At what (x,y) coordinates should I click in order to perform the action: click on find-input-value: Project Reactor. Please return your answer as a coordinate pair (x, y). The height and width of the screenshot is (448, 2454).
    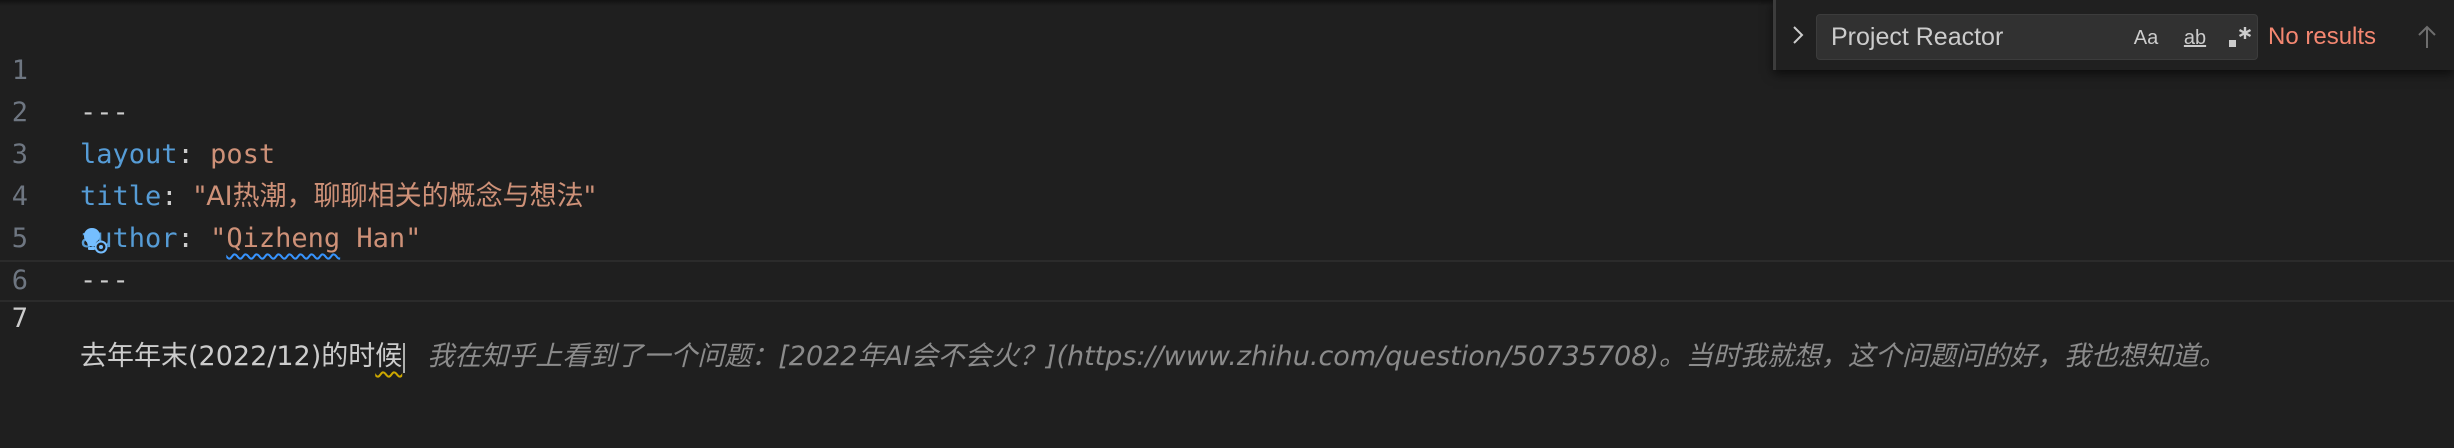
    Looking at the image, I should click on (1917, 37).